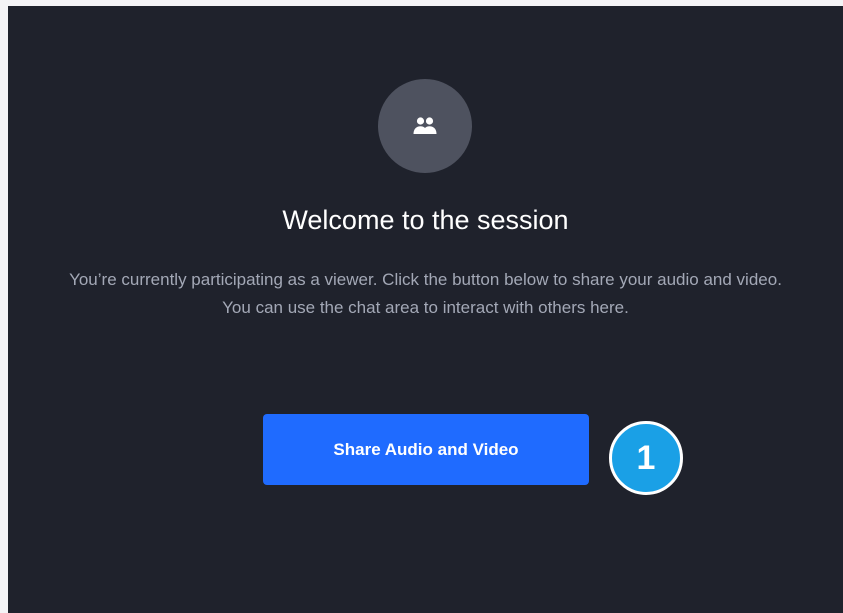 This screenshot has height=613, width=843. What do you see at coordinates (425, 220) in the screenshot?
I see `welcome-title: Welcome to the session` at bounding box center [425, 220].